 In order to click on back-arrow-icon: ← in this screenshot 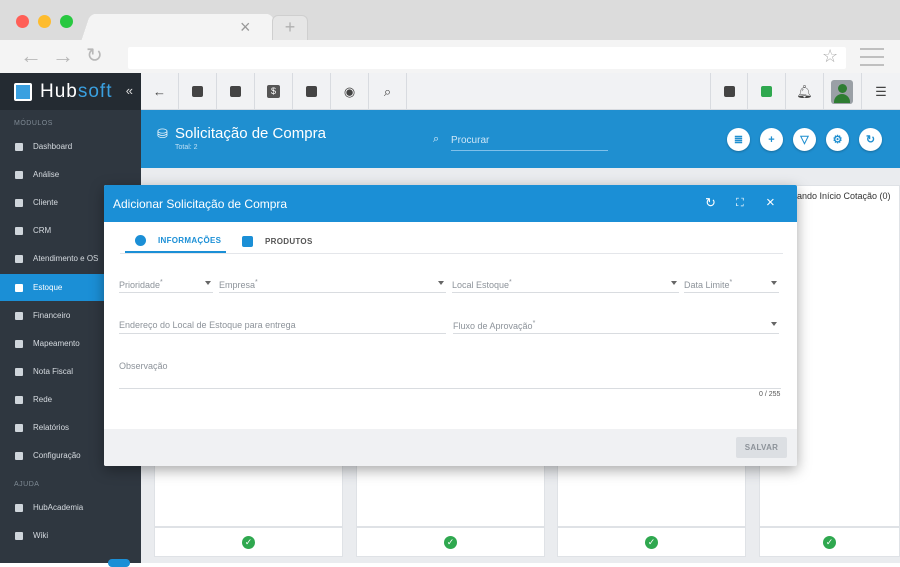, I will do `click(31, 56)`.